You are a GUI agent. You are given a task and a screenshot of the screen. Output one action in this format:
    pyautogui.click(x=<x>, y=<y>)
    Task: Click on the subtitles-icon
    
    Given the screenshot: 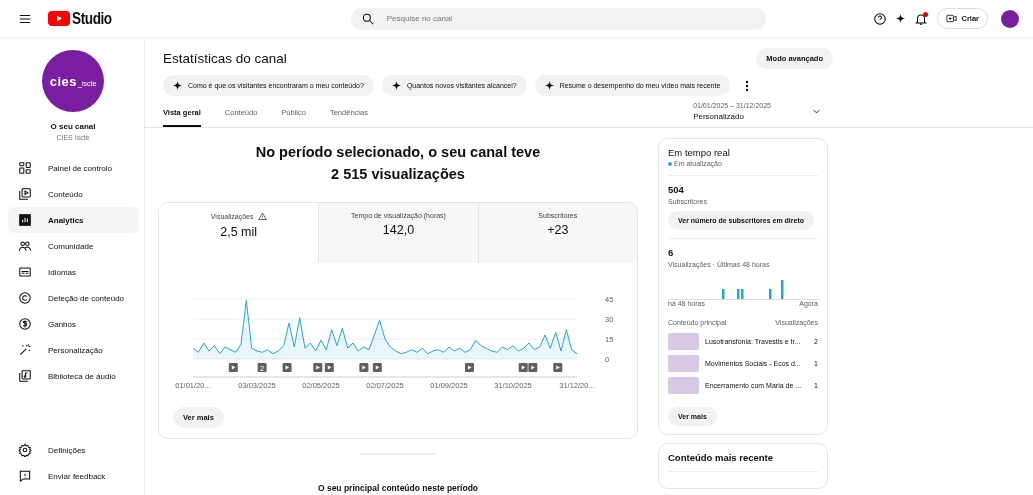 What is the action you would take?
    pyautogui.click(x=25, y=272)
    